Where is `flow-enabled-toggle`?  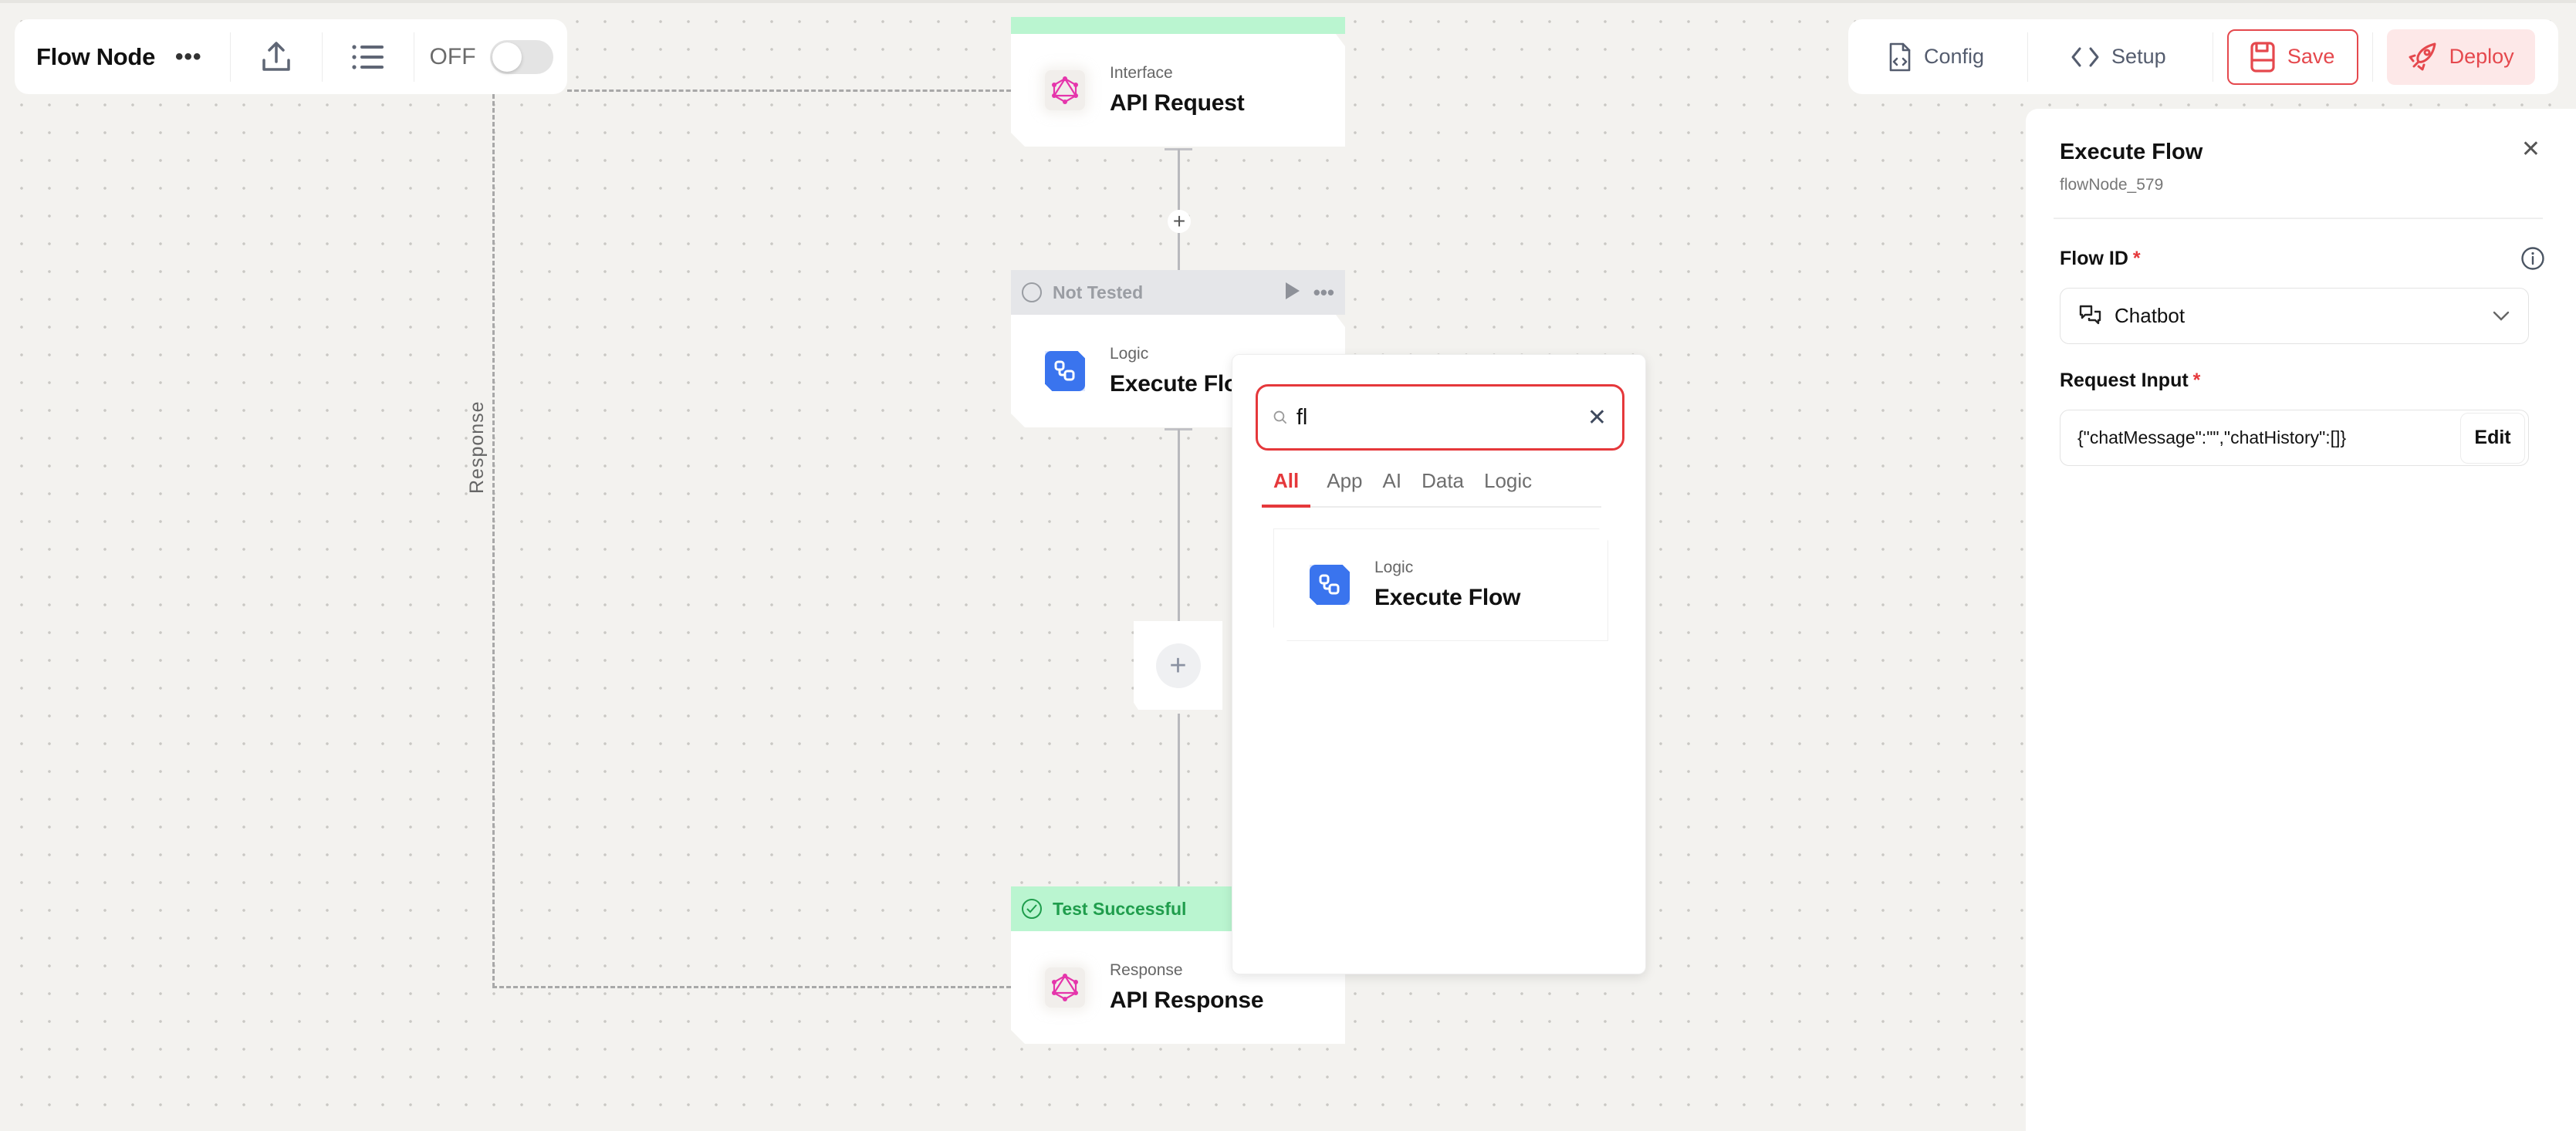 flow-enabled-toggle is located at coordinates (521, 56).